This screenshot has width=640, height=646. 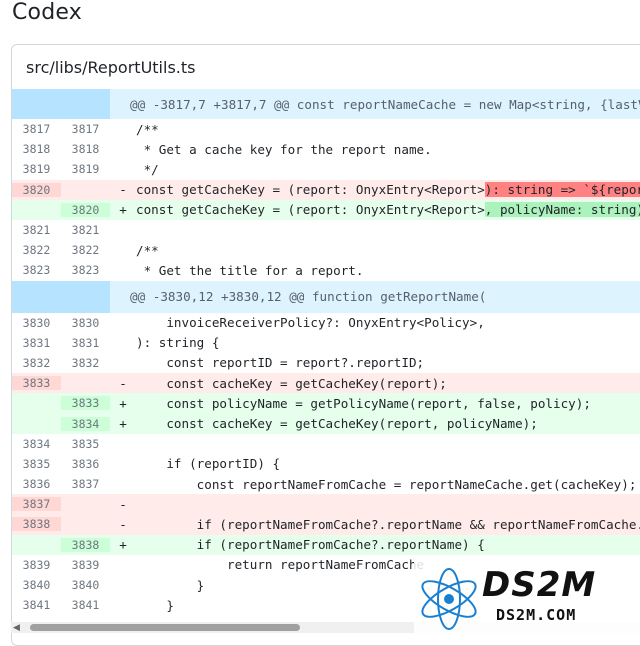 What do you see at coordinates (170, 585) in the screenshot?
I see `code-text: }` at bounding box center [170, 585].